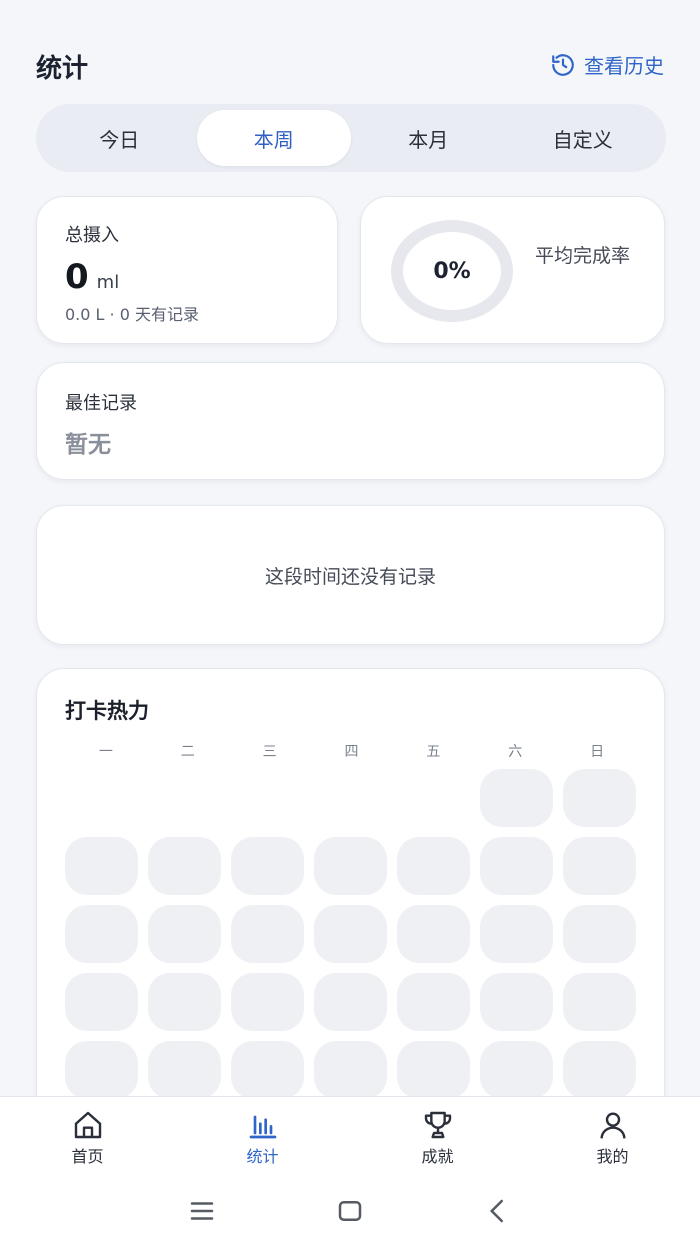 This screenshot has height=1244, width=700. Describe the element at coordinates (87, 1156) in the screenshot. I see `nav-label-home: 首页` at that location.